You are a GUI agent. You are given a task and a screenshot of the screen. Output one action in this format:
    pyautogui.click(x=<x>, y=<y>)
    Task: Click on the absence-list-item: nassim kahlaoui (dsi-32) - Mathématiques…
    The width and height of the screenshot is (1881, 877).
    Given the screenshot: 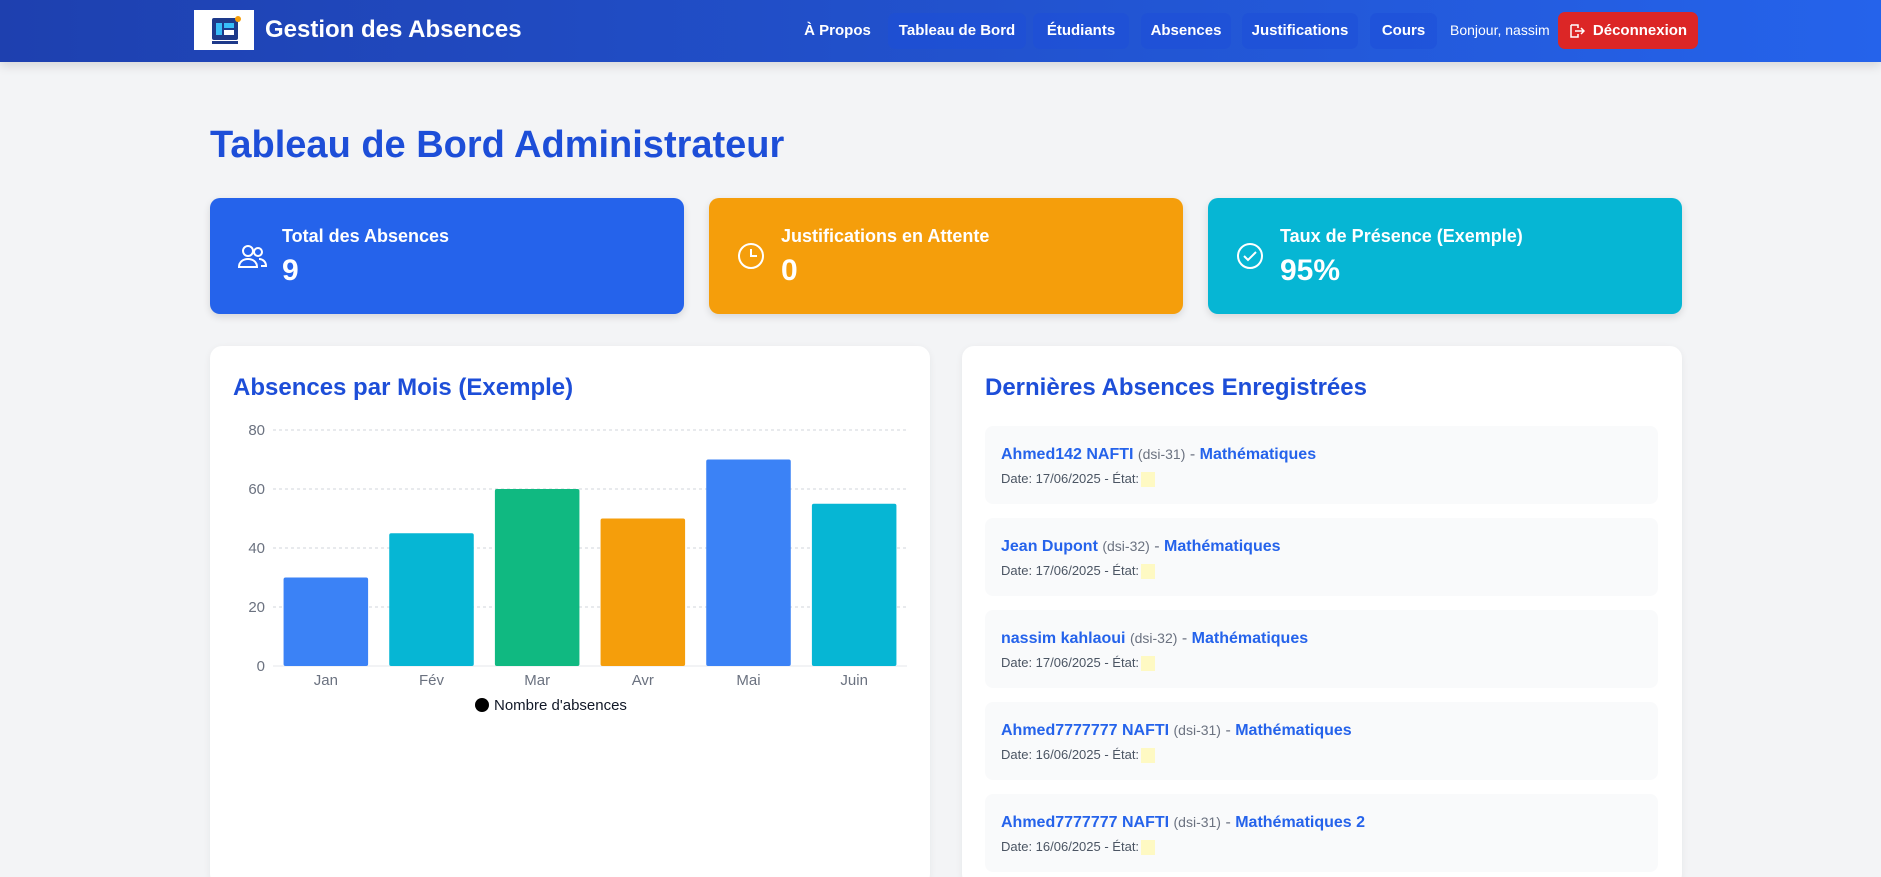 What is the action you would take?
    pyautogui.click(x=1321, y=649)
    